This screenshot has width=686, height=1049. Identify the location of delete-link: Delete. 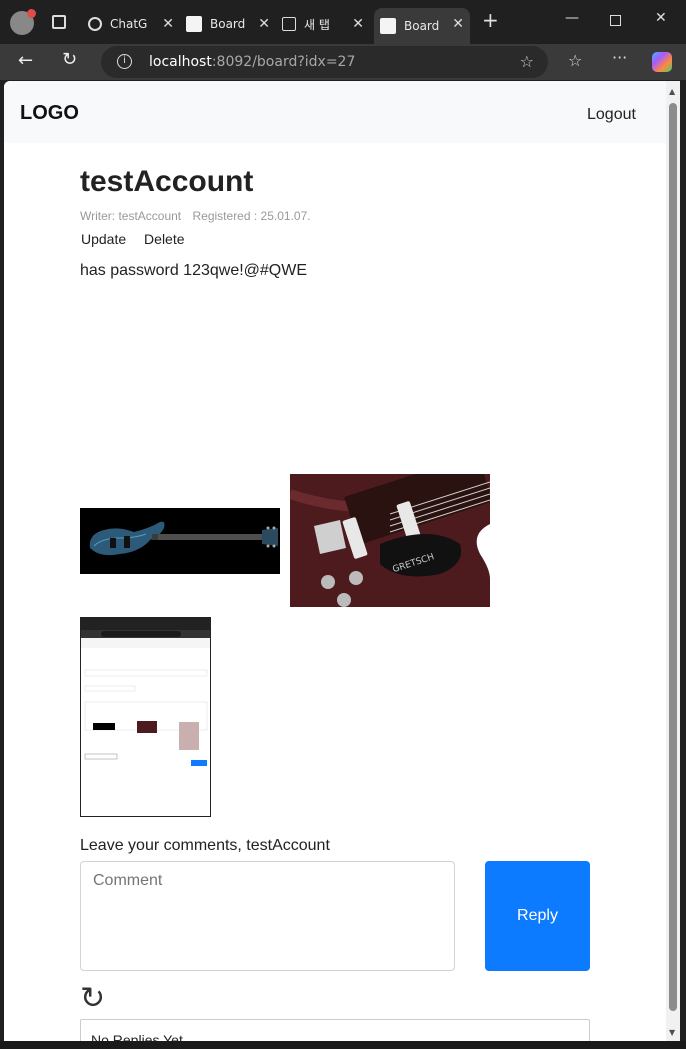
(164, 239).